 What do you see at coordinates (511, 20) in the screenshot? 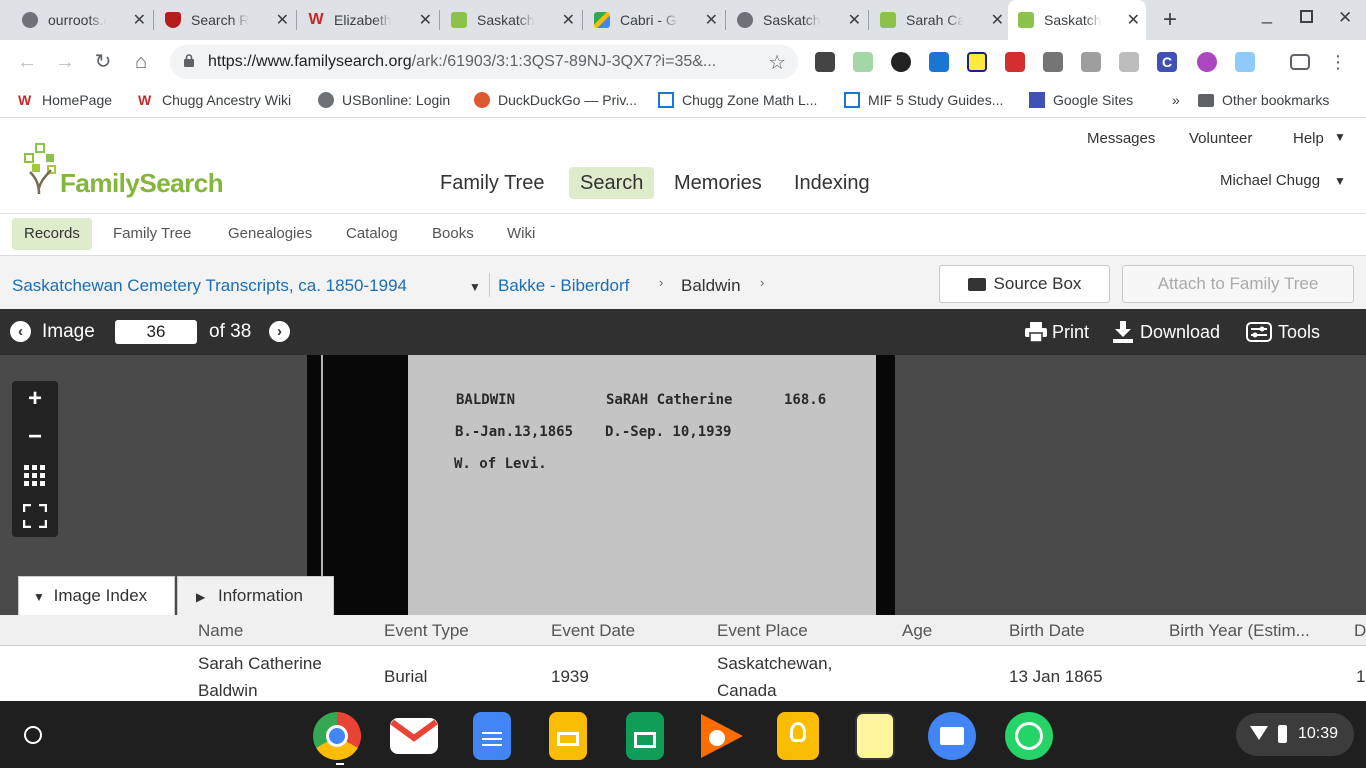
I see `browser-tab-4: Saskatchewan ✕` at bounding box center [511, 20].